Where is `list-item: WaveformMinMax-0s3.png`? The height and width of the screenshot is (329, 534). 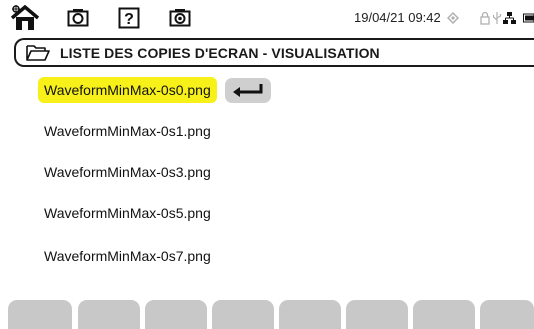 list-item: WaveformMinMax-0s3.png is located at coordinates (127, 172).